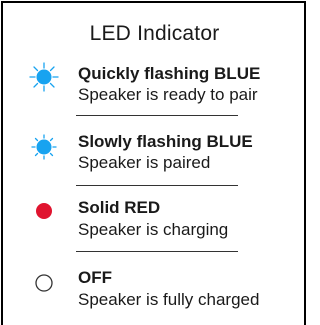 The height and width of the screenshot is (325, 320). Describe the element at coordinates (165, 141) in the screenshot. I see `led-status-label: Slowly flashing BLUE` at that location.